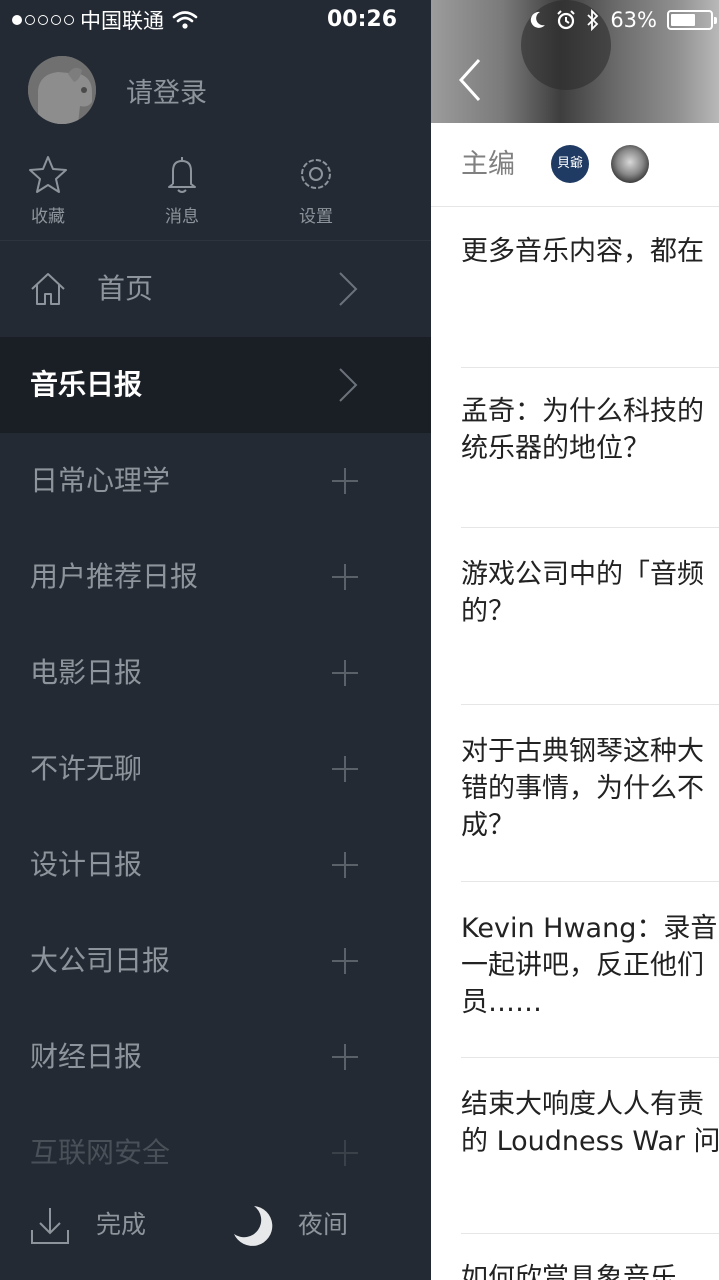 The width and height of the screenshot is (719, 1280). Describe the element at coordinates (683, 20) in the screenshot. I see `battery-fill` at that location.